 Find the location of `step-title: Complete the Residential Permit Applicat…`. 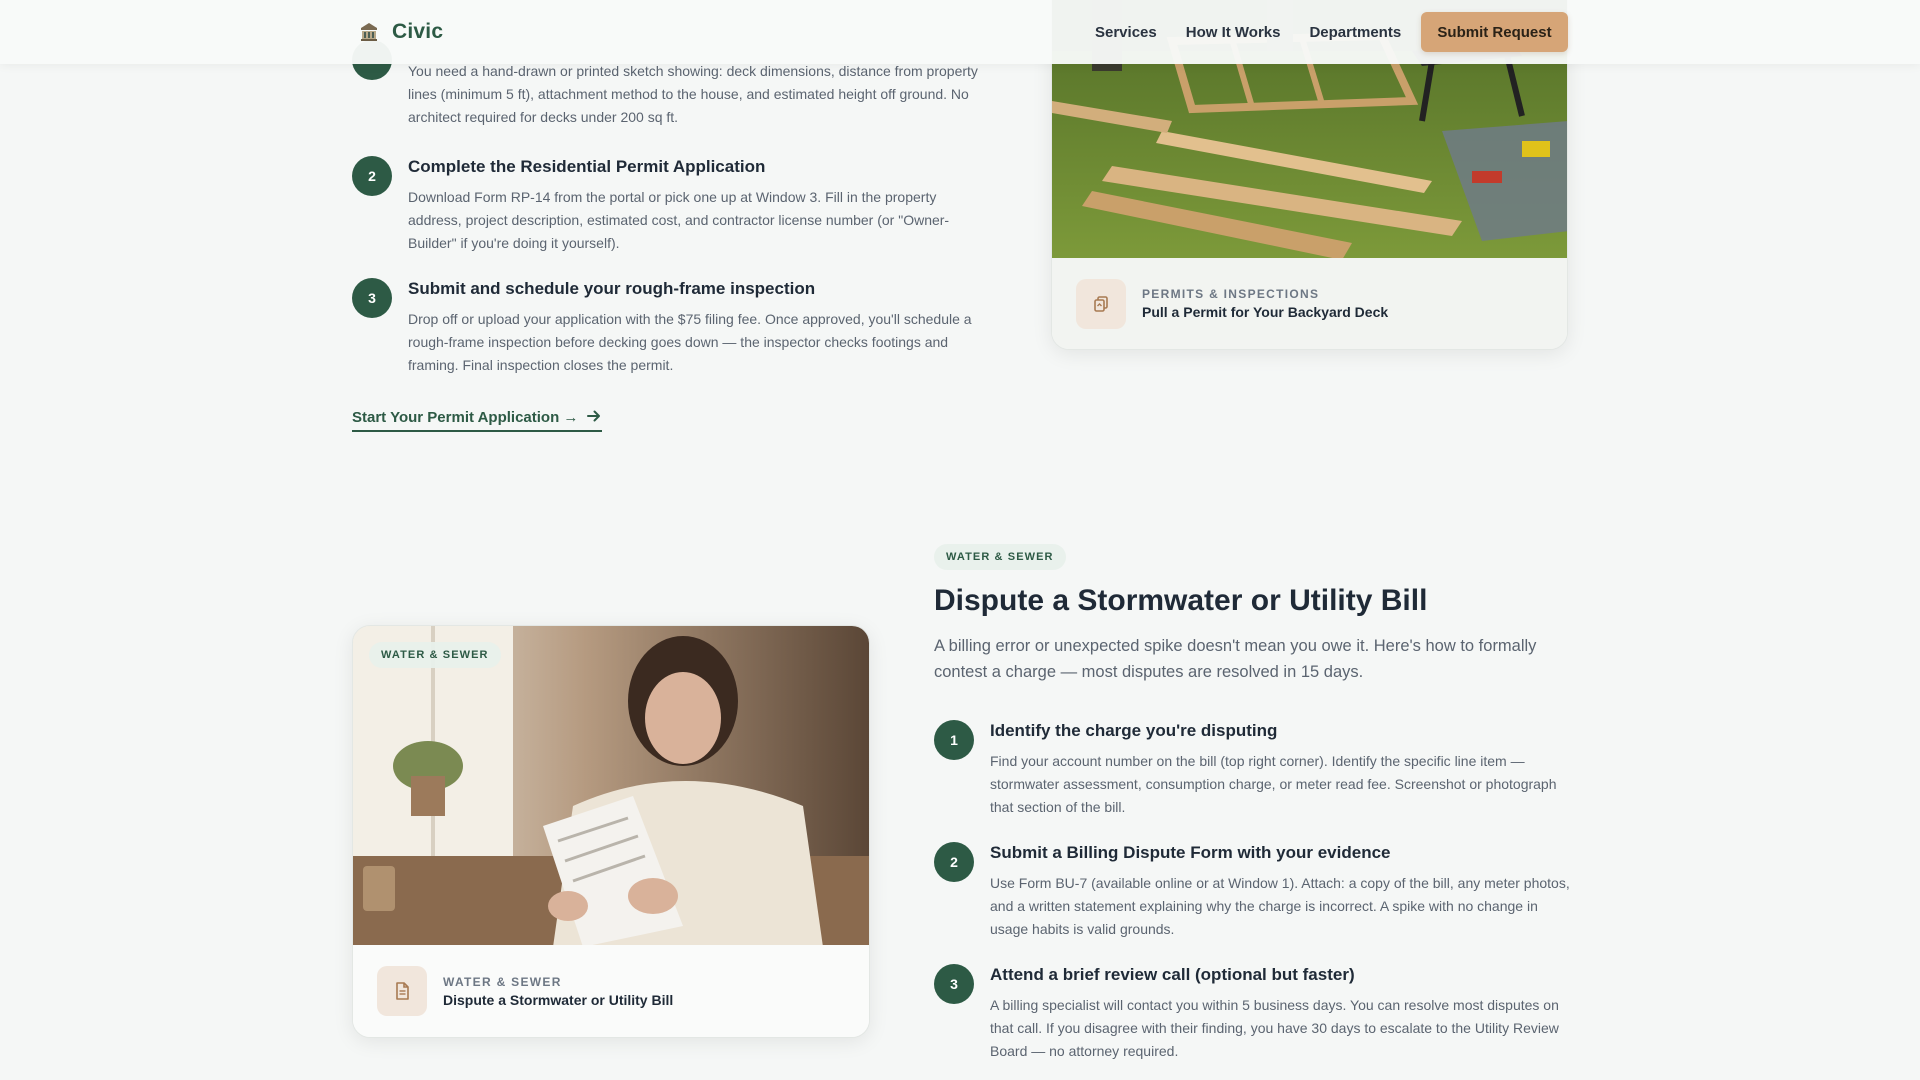

step-title: Complete the Residential Permit Applicat… is located at coordinates (587, 166).